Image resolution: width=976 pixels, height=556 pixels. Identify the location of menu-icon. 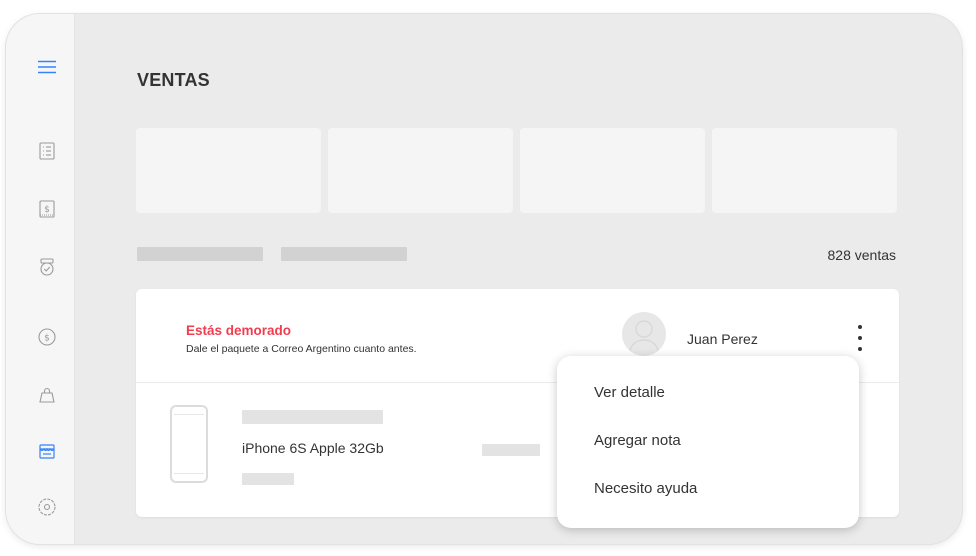
(47, 67).